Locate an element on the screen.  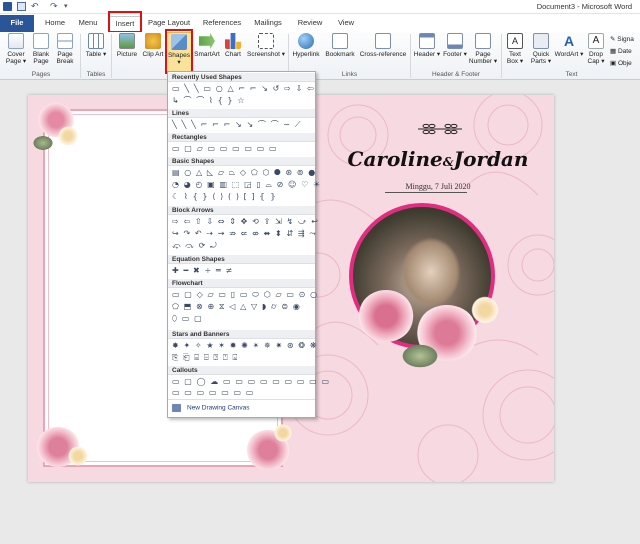
new-drawing-canvas-item: New Drawing Canvas is located at coordinates (211, 408).